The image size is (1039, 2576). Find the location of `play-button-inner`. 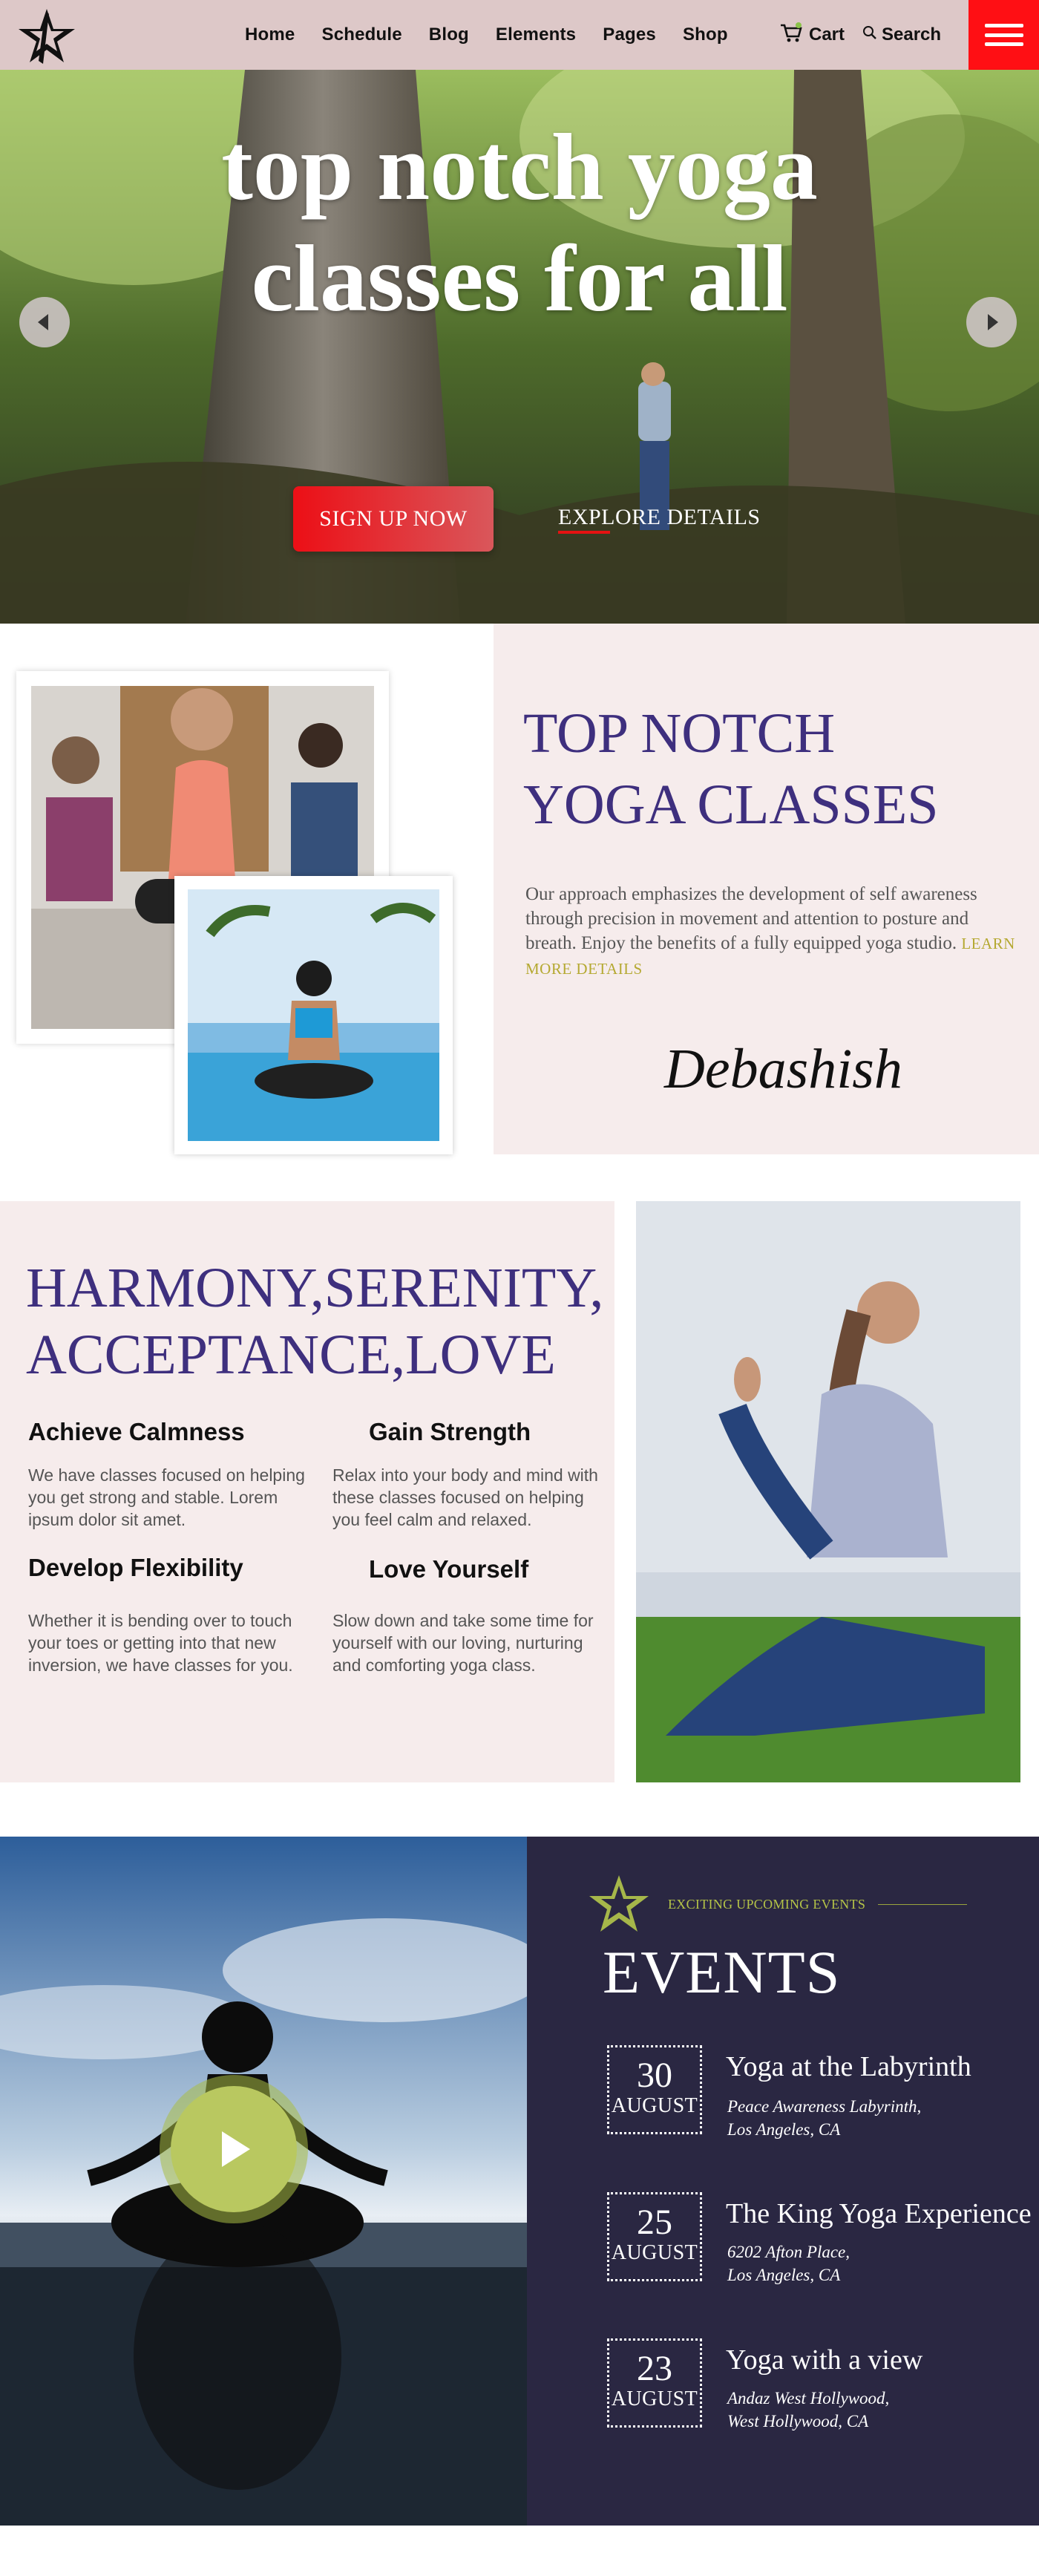

play-button-inner is located at coordinates (234, 2149).